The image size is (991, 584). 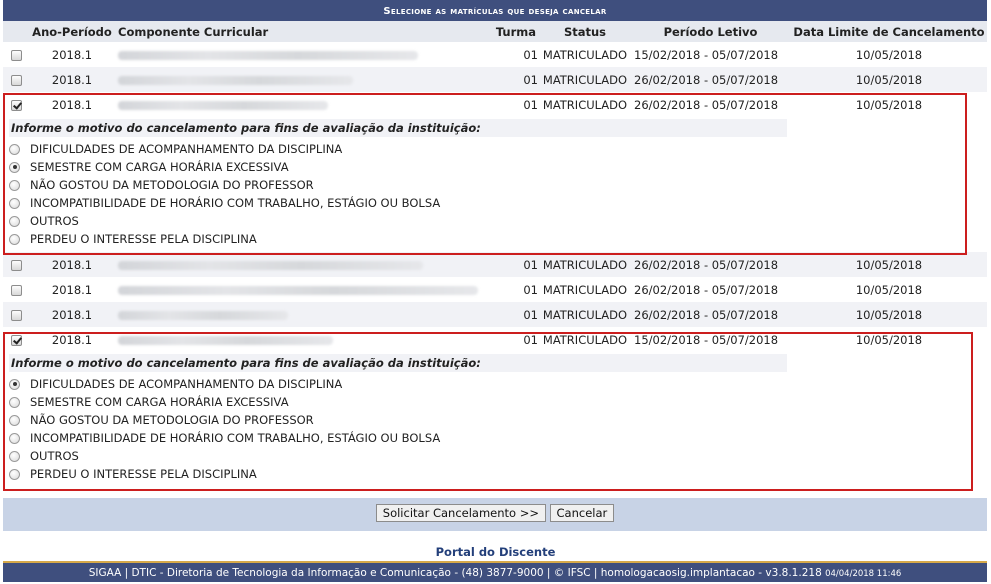 I want to click on reason-option-label: OUTROS, so click(x=54, y=221).